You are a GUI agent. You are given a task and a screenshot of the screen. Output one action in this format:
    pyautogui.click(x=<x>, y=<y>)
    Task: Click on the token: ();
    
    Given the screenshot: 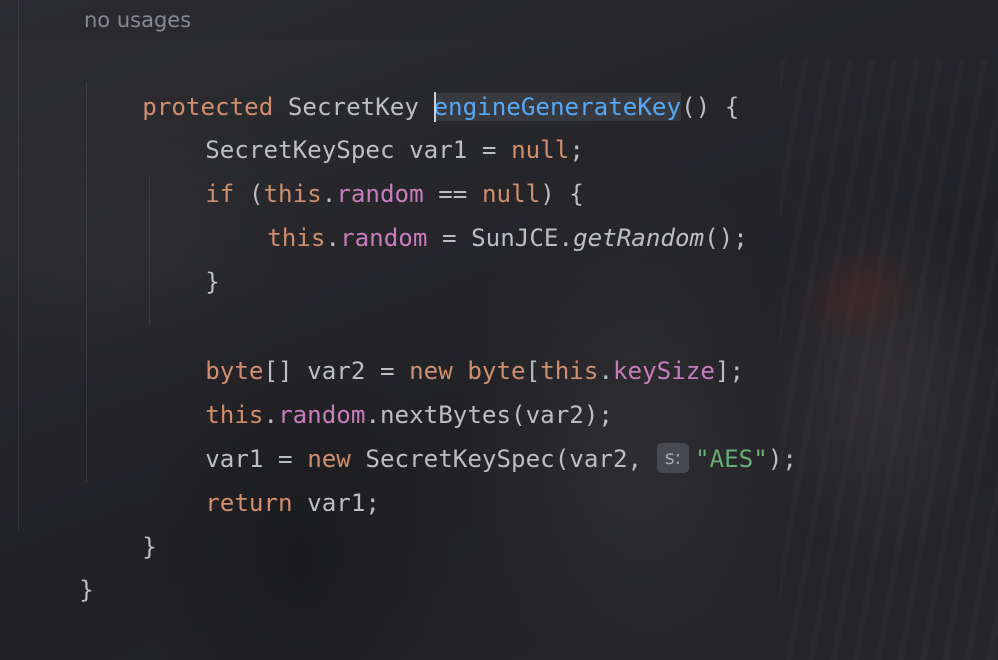 What is the action you would take?
    pyautogui.click(x=726, y=238)
    